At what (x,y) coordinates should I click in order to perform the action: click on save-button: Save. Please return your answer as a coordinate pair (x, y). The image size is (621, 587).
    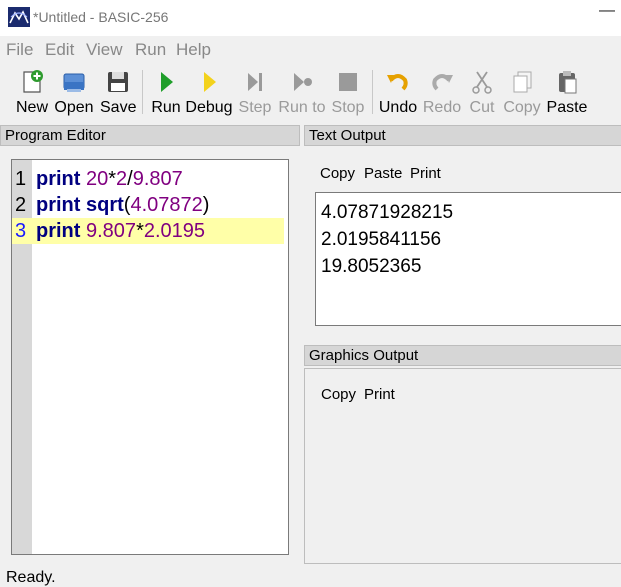
    Looking at the image, I should click on (118, 92).